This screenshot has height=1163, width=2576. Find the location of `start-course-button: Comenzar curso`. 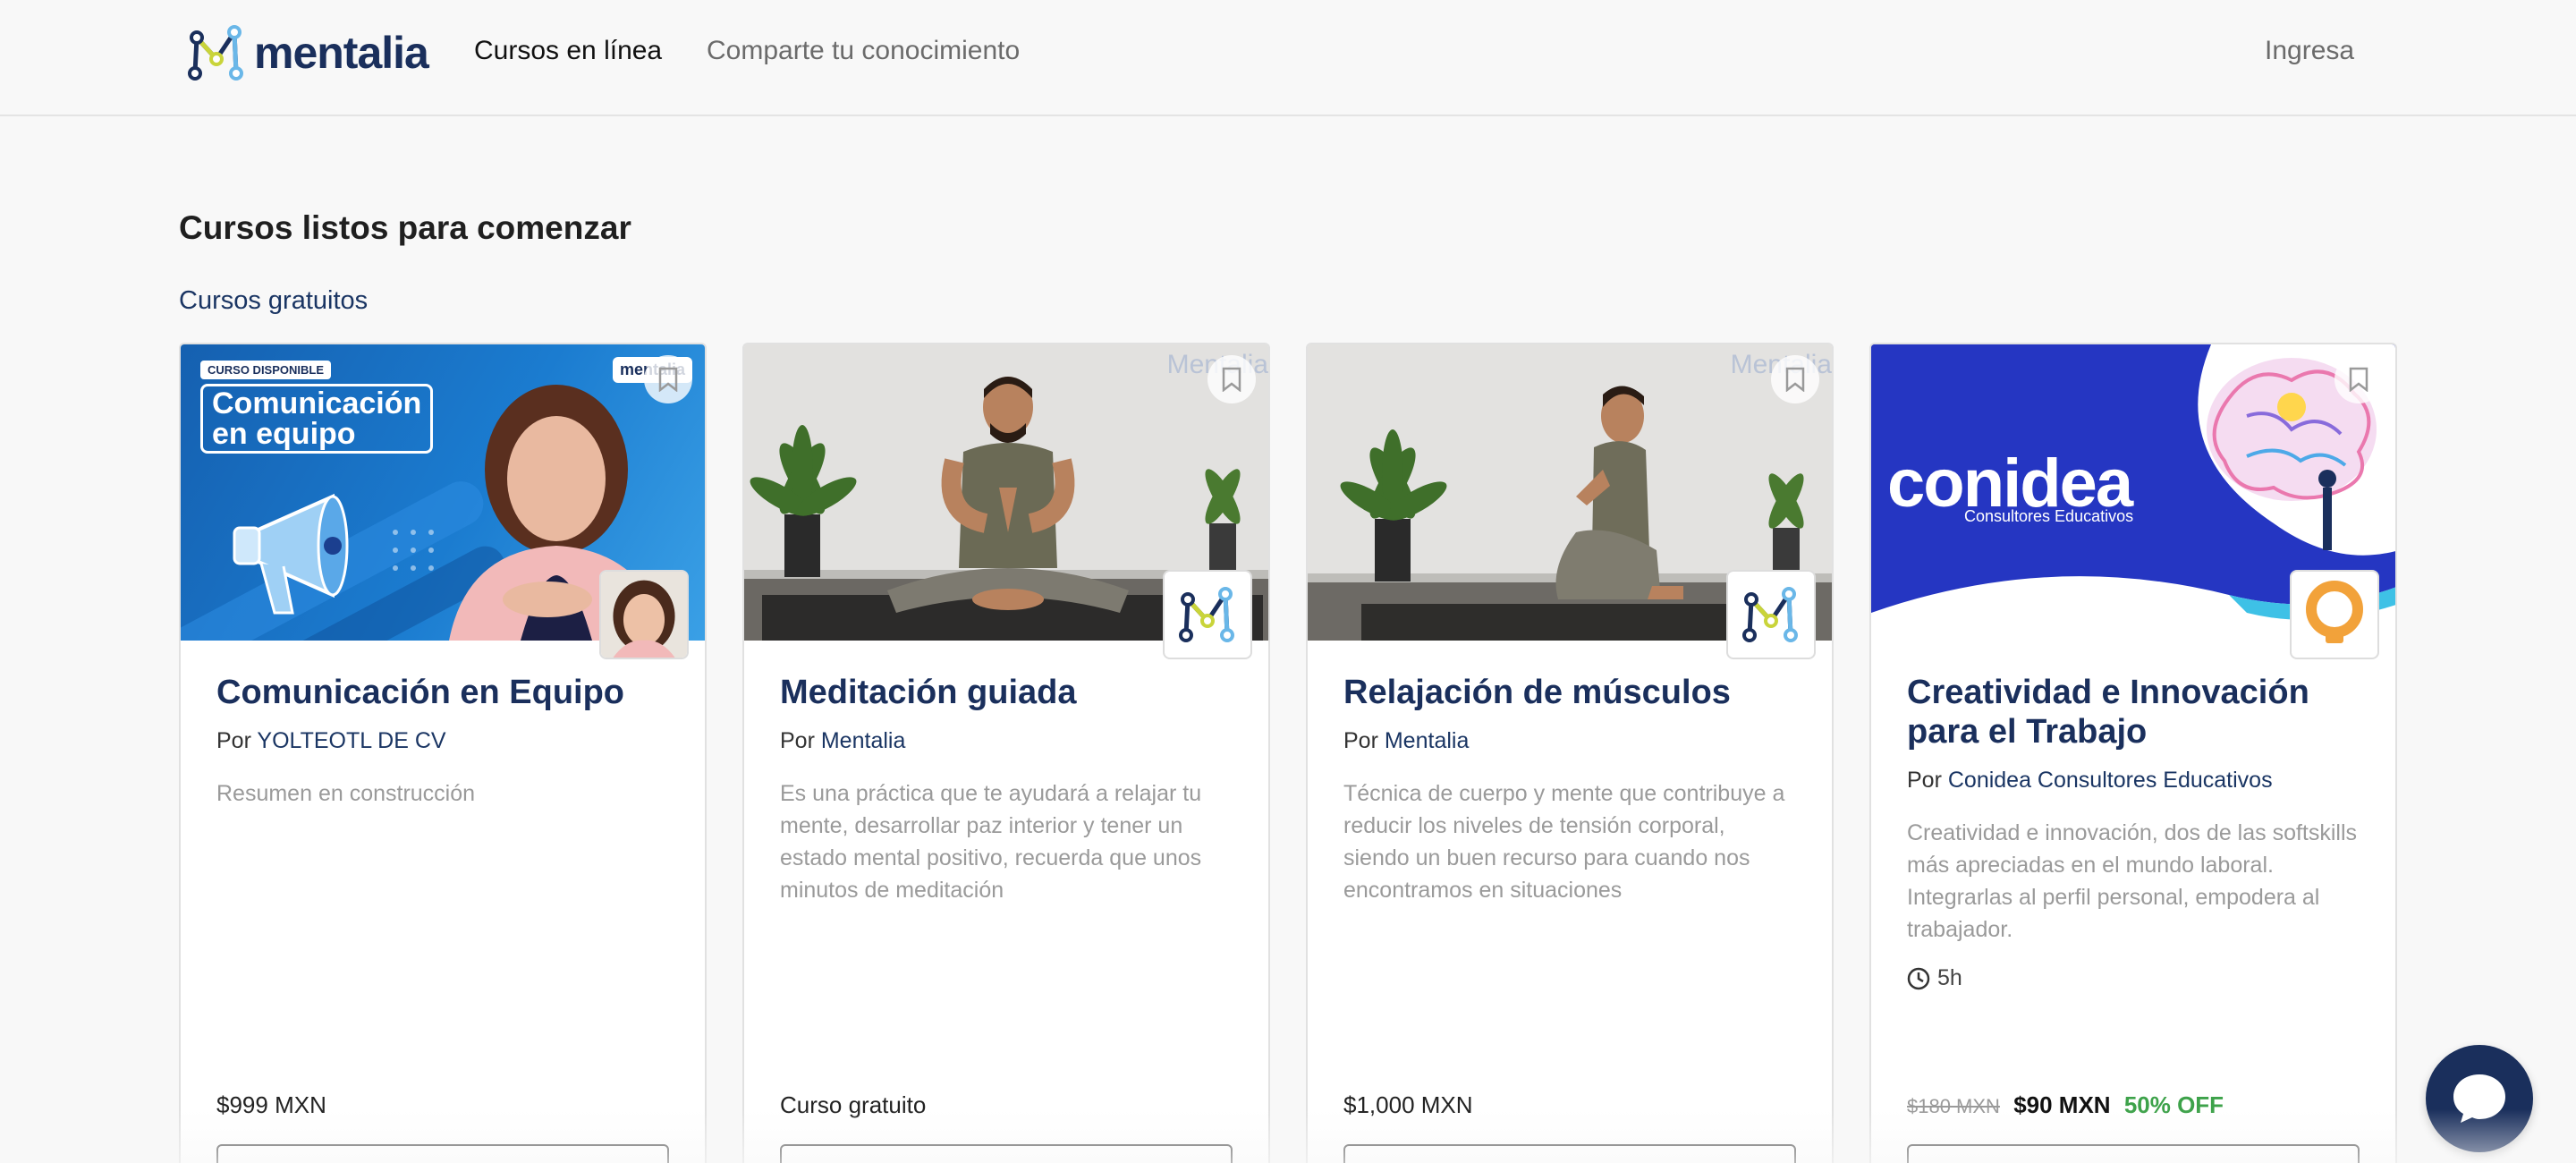

start-course-button: Comenzar curso is located at coordinates (1006, 1154).